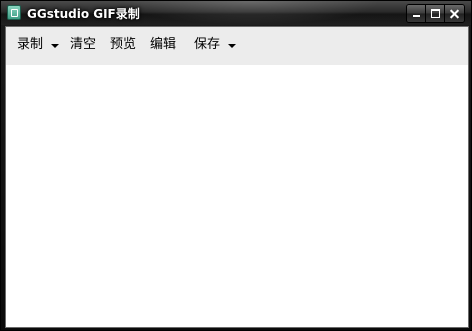  I want to click on record-label: 录制, so click(30, 44).